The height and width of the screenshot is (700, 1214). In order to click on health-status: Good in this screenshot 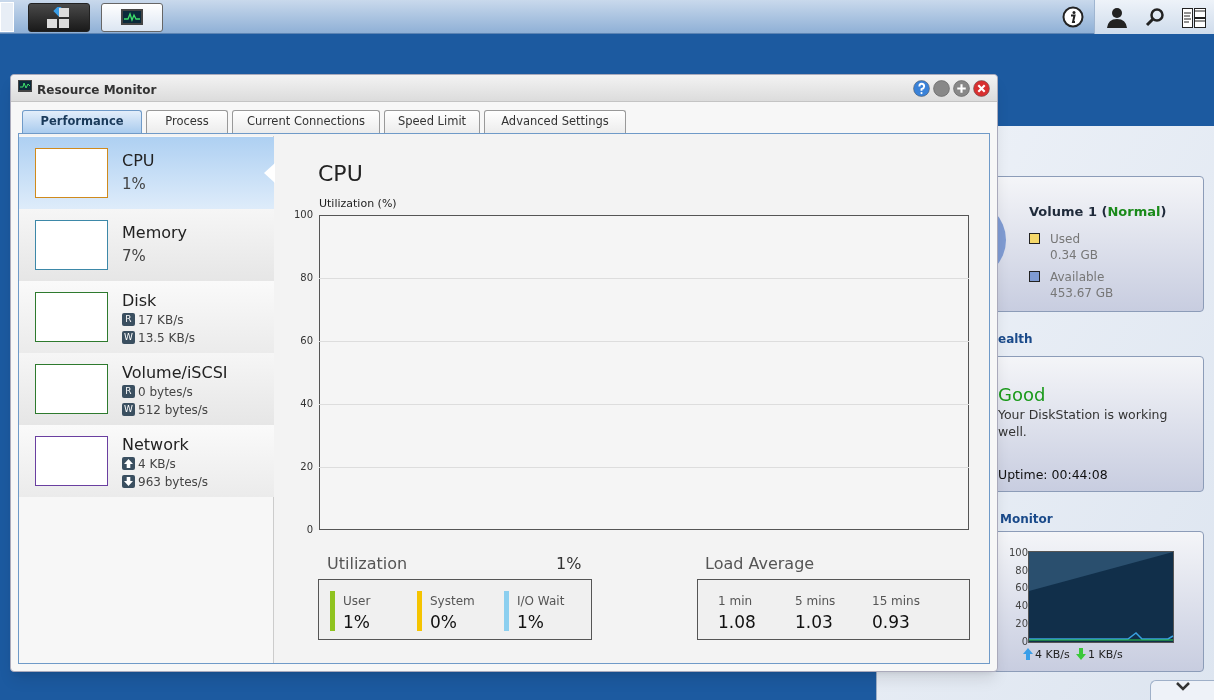, I will do `click(1022, 395)`.